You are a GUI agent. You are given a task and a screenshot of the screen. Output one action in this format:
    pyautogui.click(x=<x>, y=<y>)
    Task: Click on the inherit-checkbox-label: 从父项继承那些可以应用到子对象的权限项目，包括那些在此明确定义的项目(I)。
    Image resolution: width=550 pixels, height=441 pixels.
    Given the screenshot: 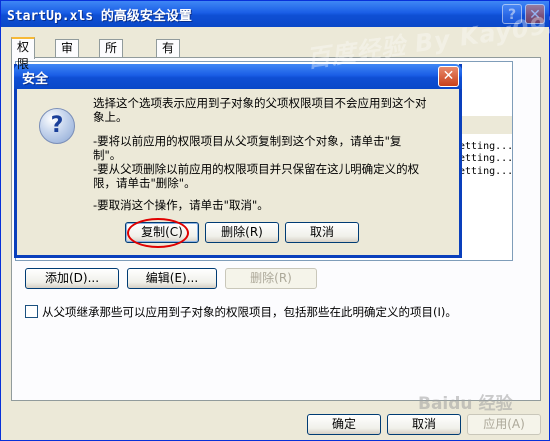 What is the action you would take?
    pyautogui.click(x=249, y=312)
    